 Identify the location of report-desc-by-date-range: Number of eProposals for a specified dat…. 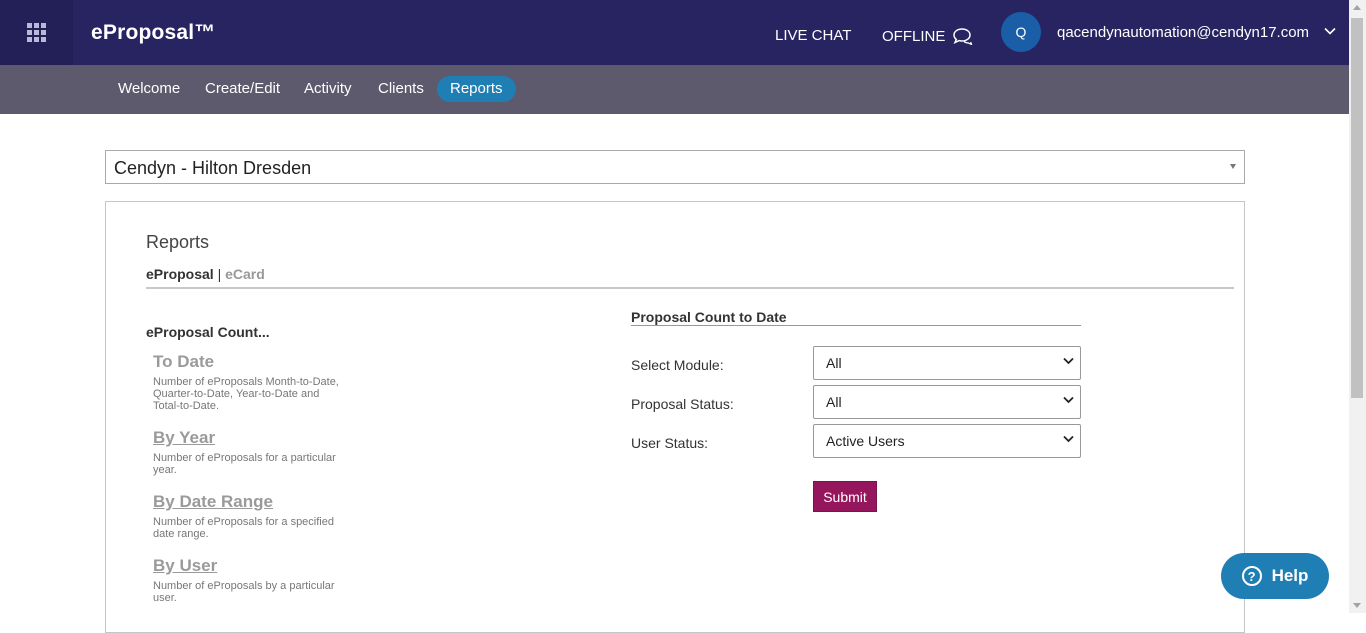
(243, 528).